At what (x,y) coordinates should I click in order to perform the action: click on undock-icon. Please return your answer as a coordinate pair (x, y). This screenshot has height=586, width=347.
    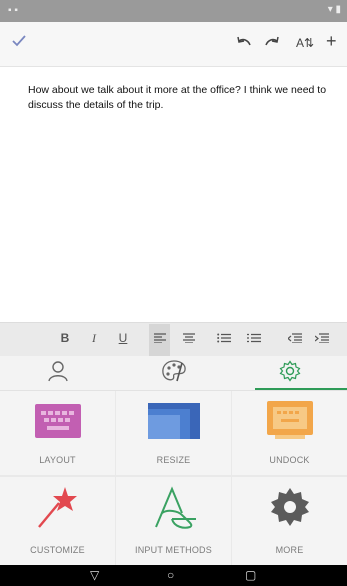
    Looking at the image, I should click on (289, 423).